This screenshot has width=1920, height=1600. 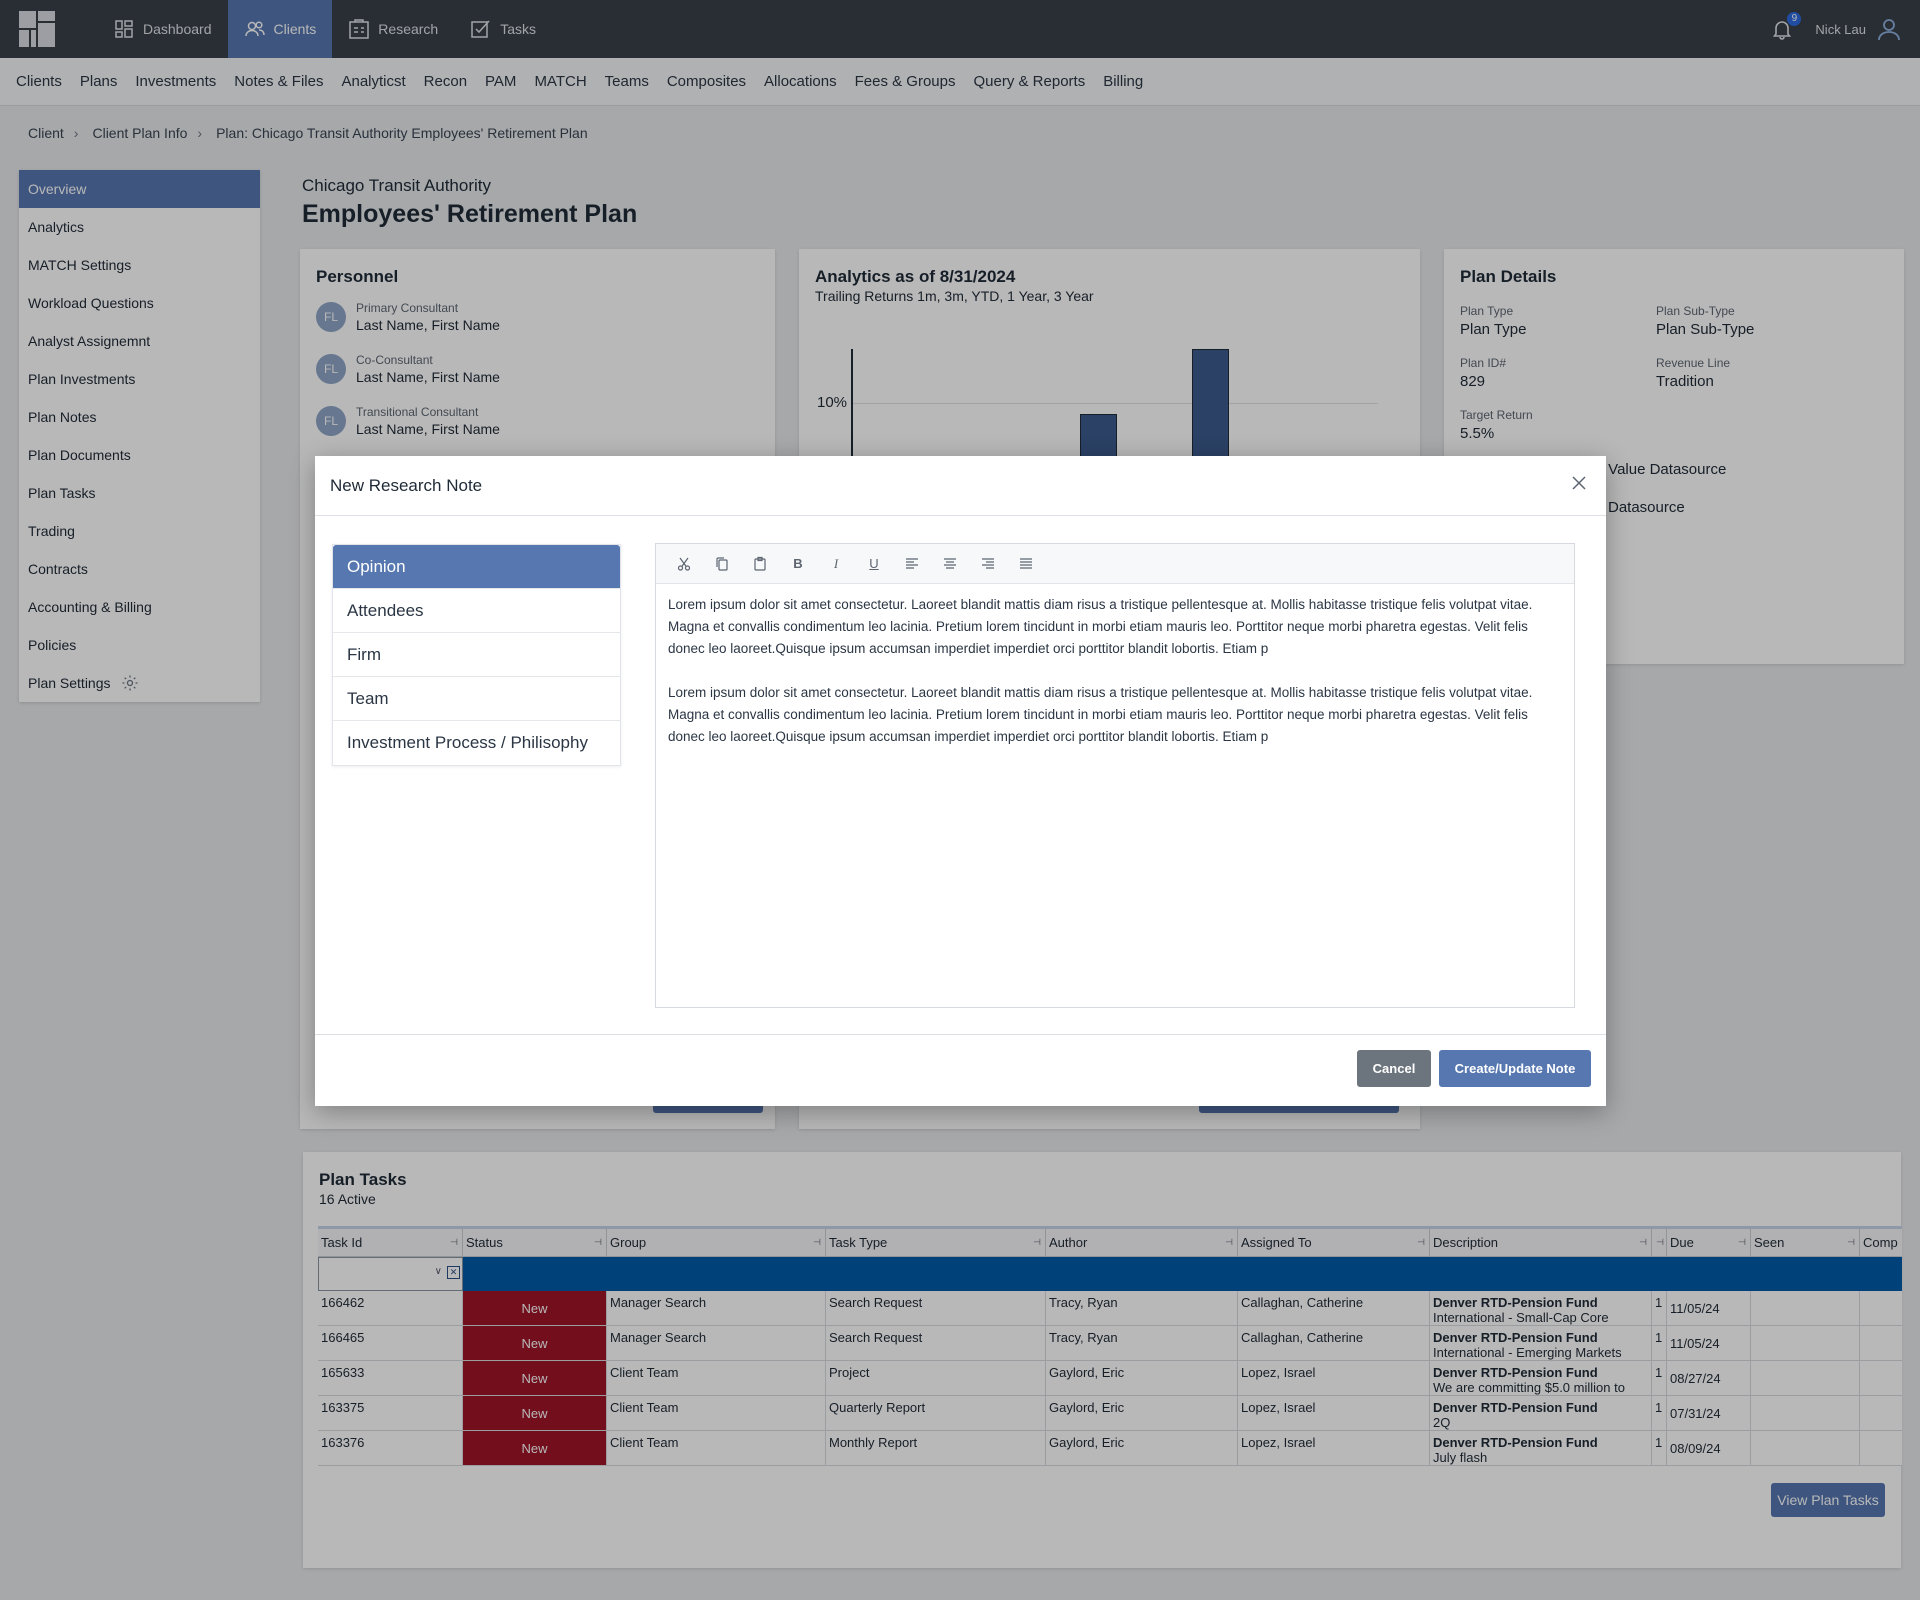 I want to click on editor-toolbar: B I U, so click(x=1115, y=564).